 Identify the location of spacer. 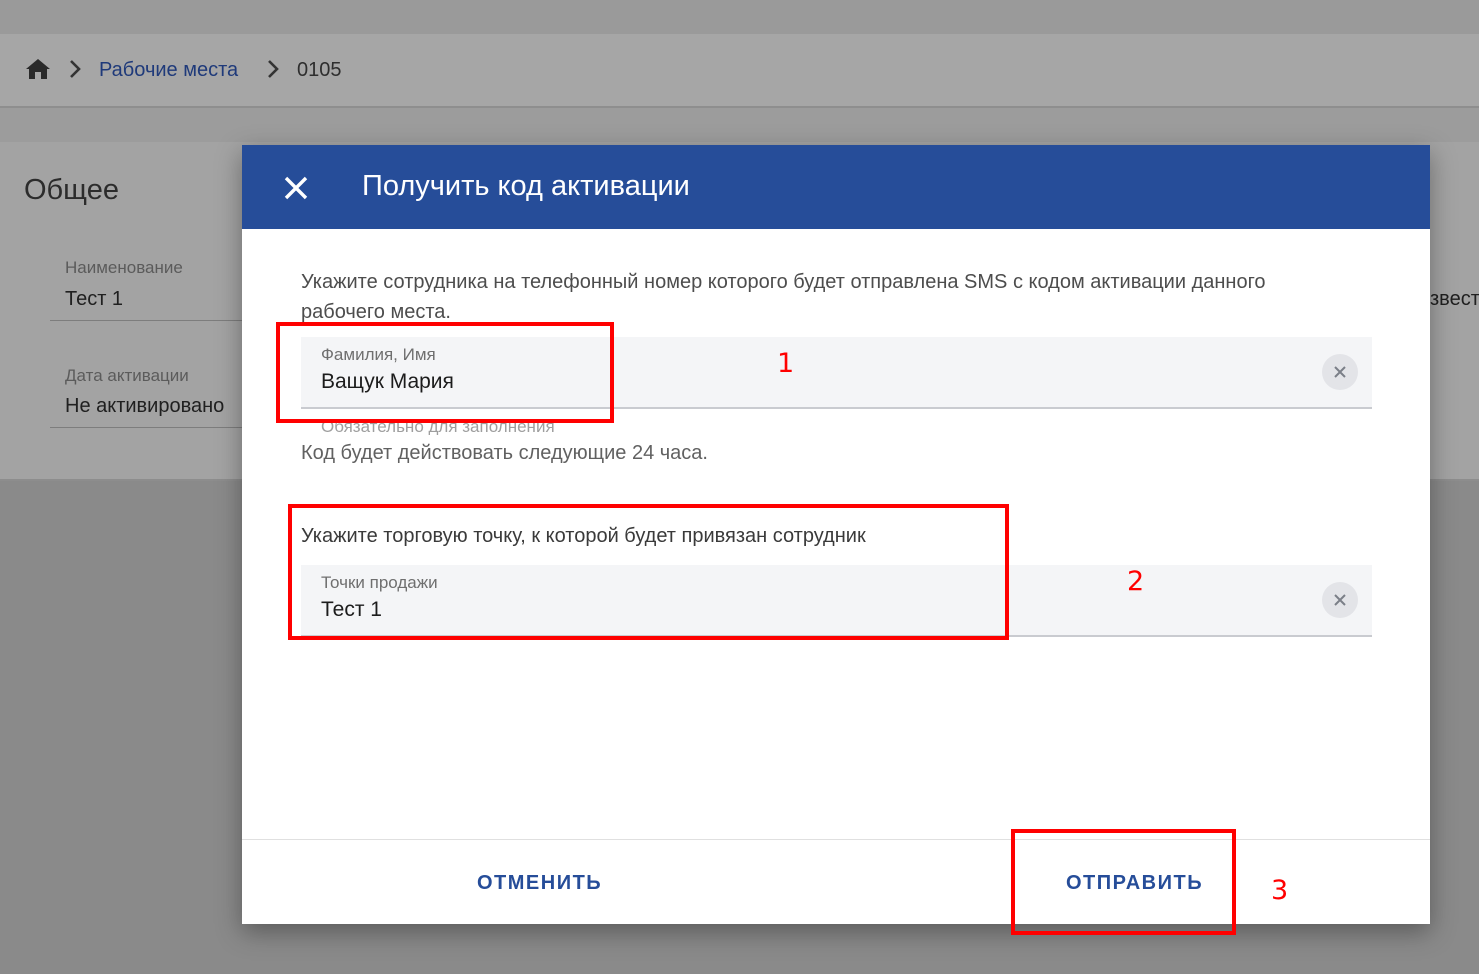
(739, 125).